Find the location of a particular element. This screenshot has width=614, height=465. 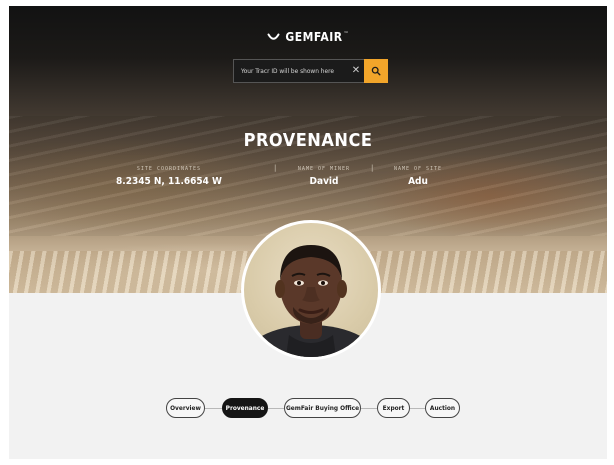

search-bar: ✕ is located at coordinates (310, 71).